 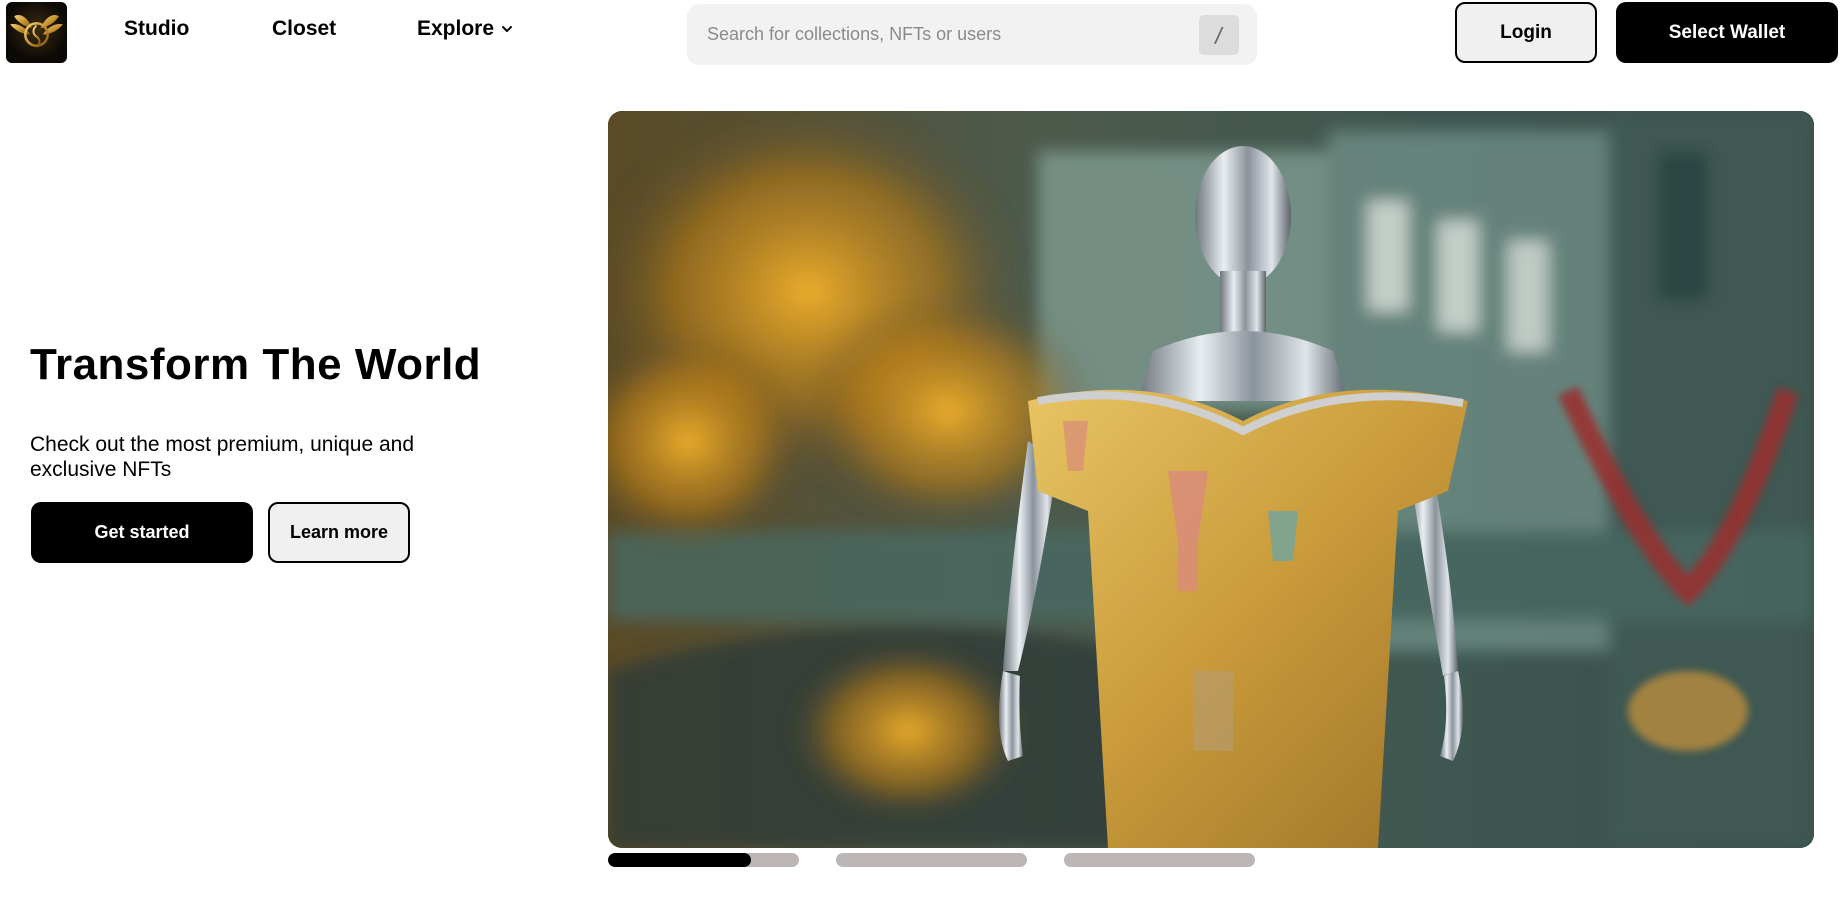 I want to click on winged-coin-logo-icon, so click(x=36, y=34).